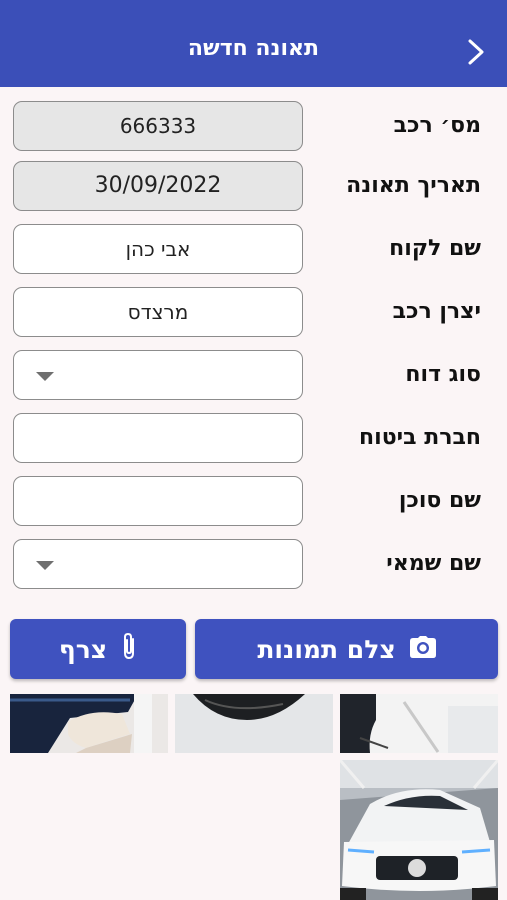  I want to click on manufacturer-row: יצרן רכב מרצדס, so click(253, 313).